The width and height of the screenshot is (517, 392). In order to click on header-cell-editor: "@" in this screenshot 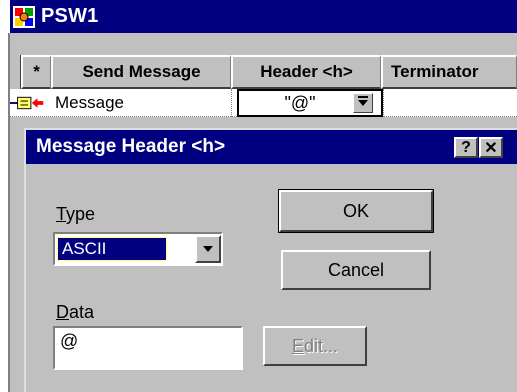, I will do `click(310, 103)`.